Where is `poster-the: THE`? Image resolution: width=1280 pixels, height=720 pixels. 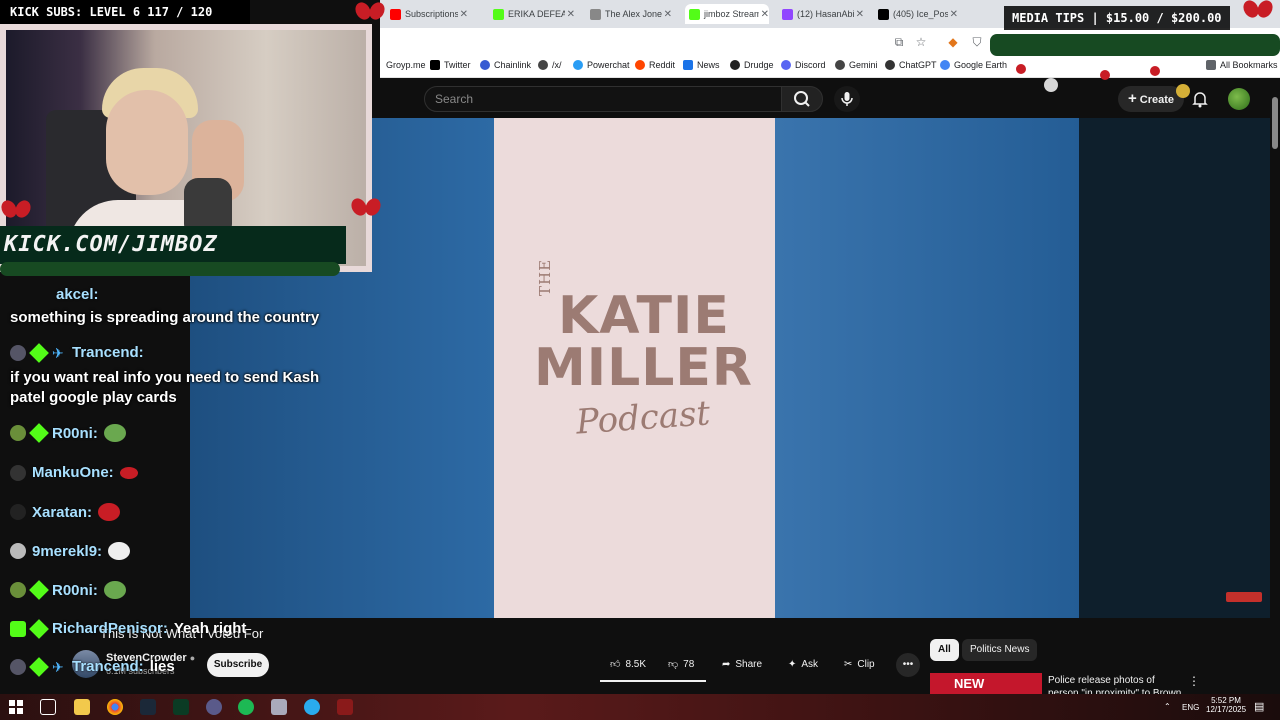 poster-the: THE is located at coordinates (545, 277).